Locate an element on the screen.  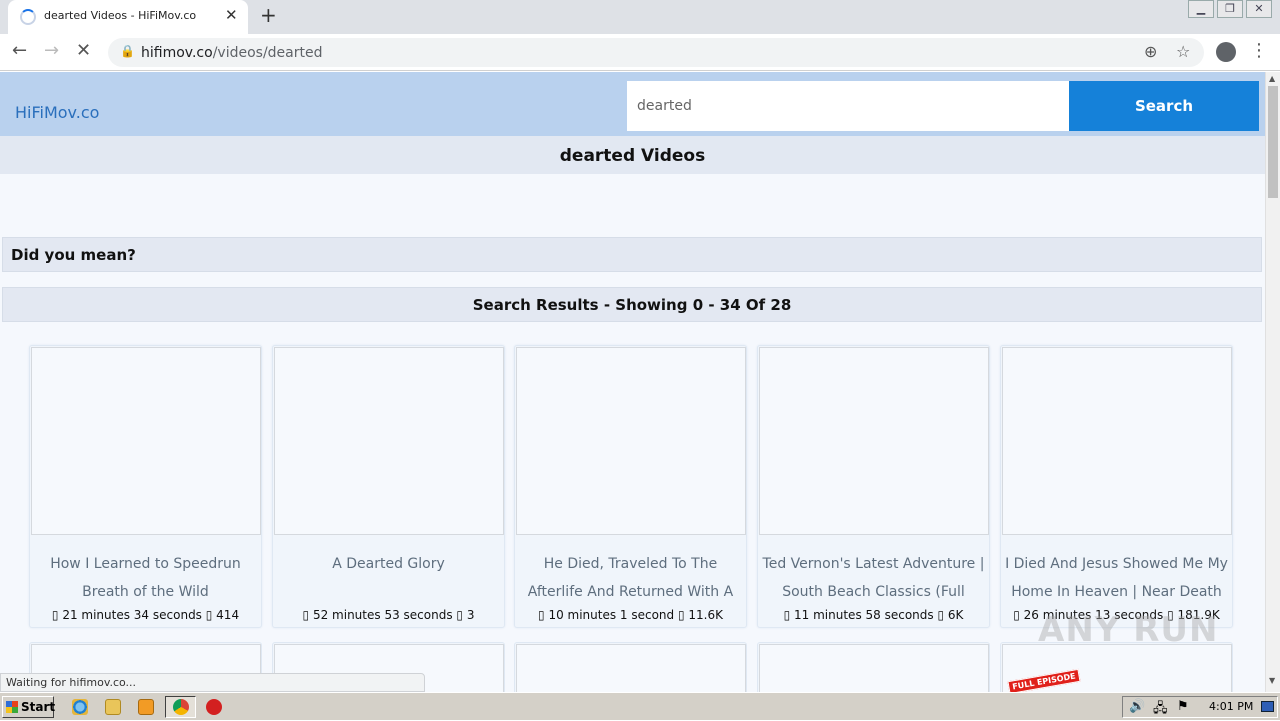
new-tab-icon: + is located at coordinates (268, 15).